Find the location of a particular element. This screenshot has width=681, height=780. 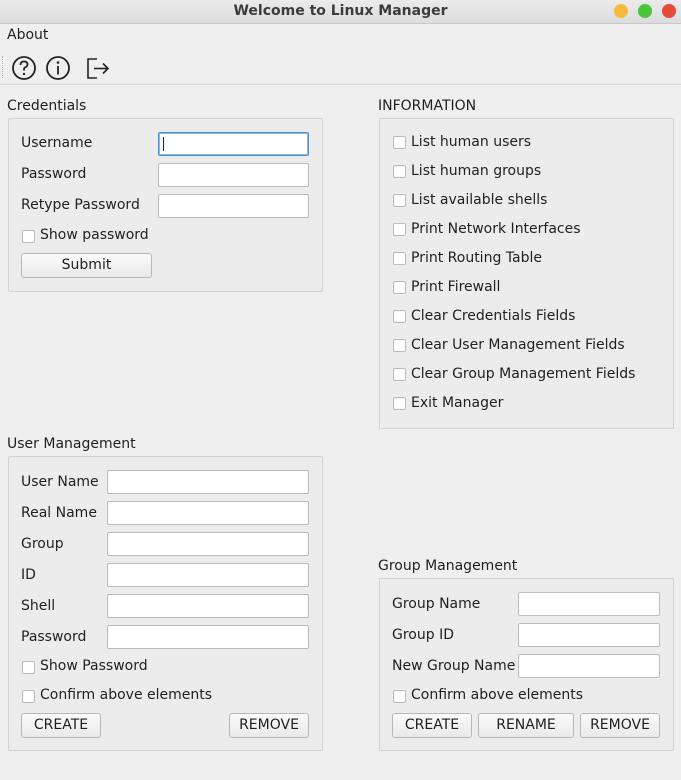

user-create-button: CREATE is located at coordinates (61, 725).